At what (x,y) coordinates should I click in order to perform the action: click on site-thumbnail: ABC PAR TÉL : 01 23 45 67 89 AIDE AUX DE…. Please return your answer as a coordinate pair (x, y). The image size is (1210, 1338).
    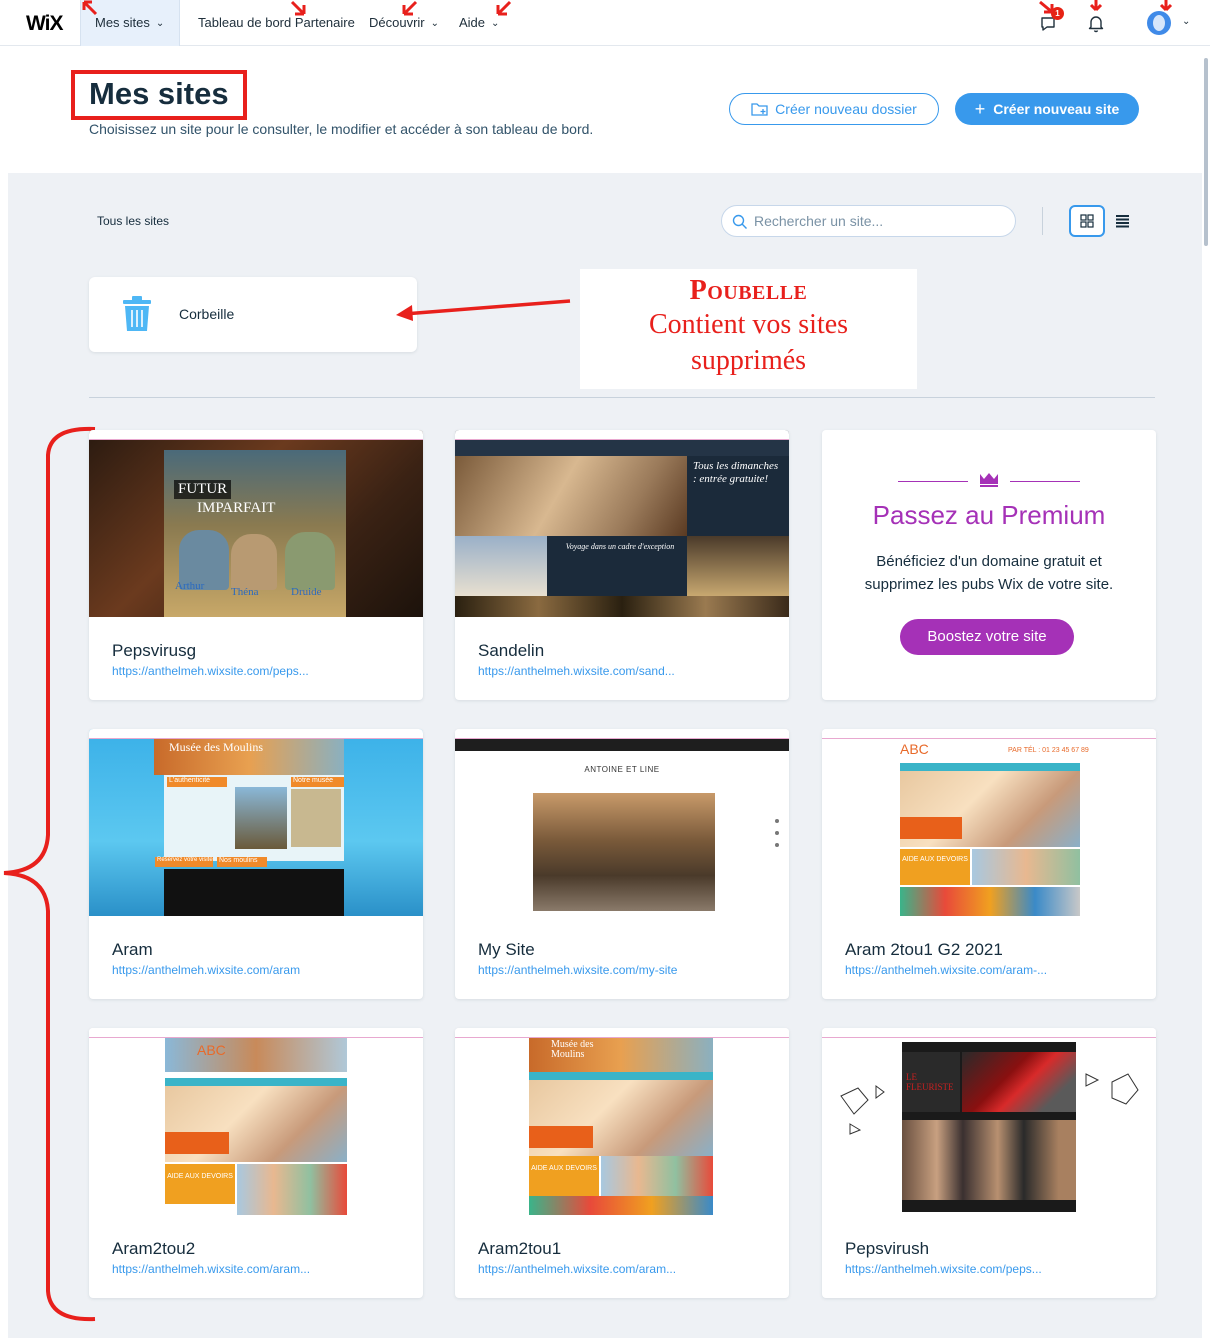
    Looking at the image, I should click on (989, 822).